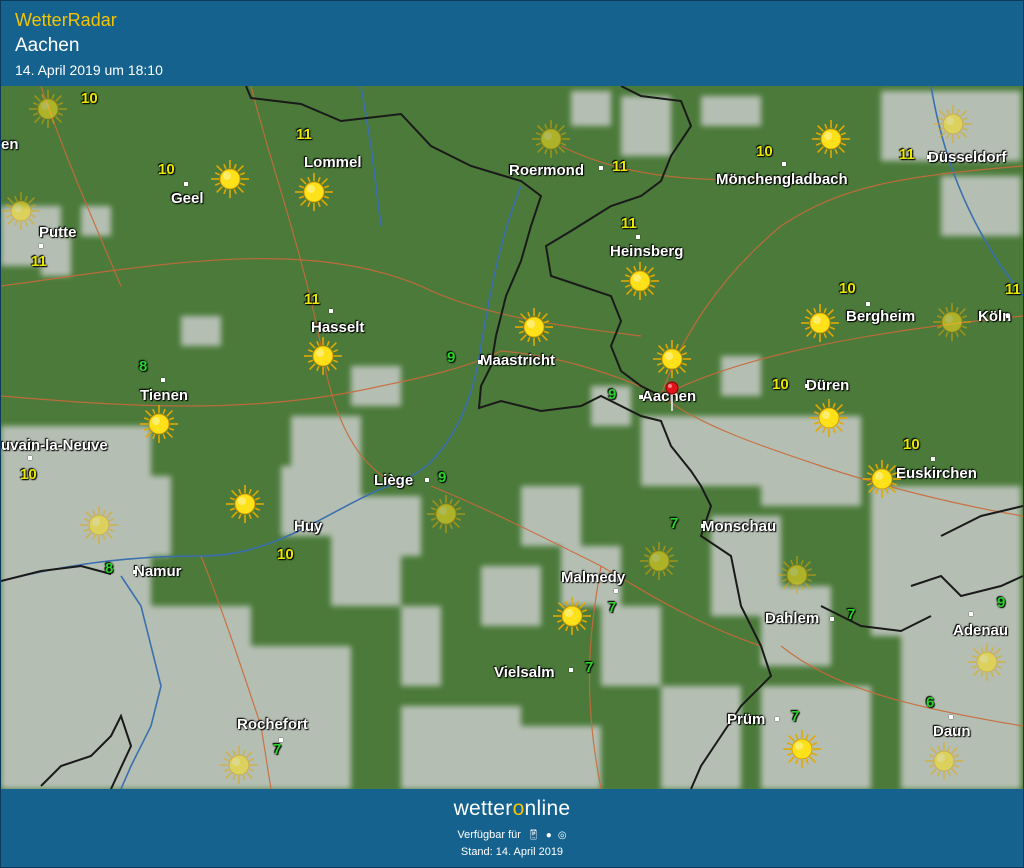 The width and height of the screenshot is (1024, 868). I want to click on city-label: Geel, so click(187, 198).